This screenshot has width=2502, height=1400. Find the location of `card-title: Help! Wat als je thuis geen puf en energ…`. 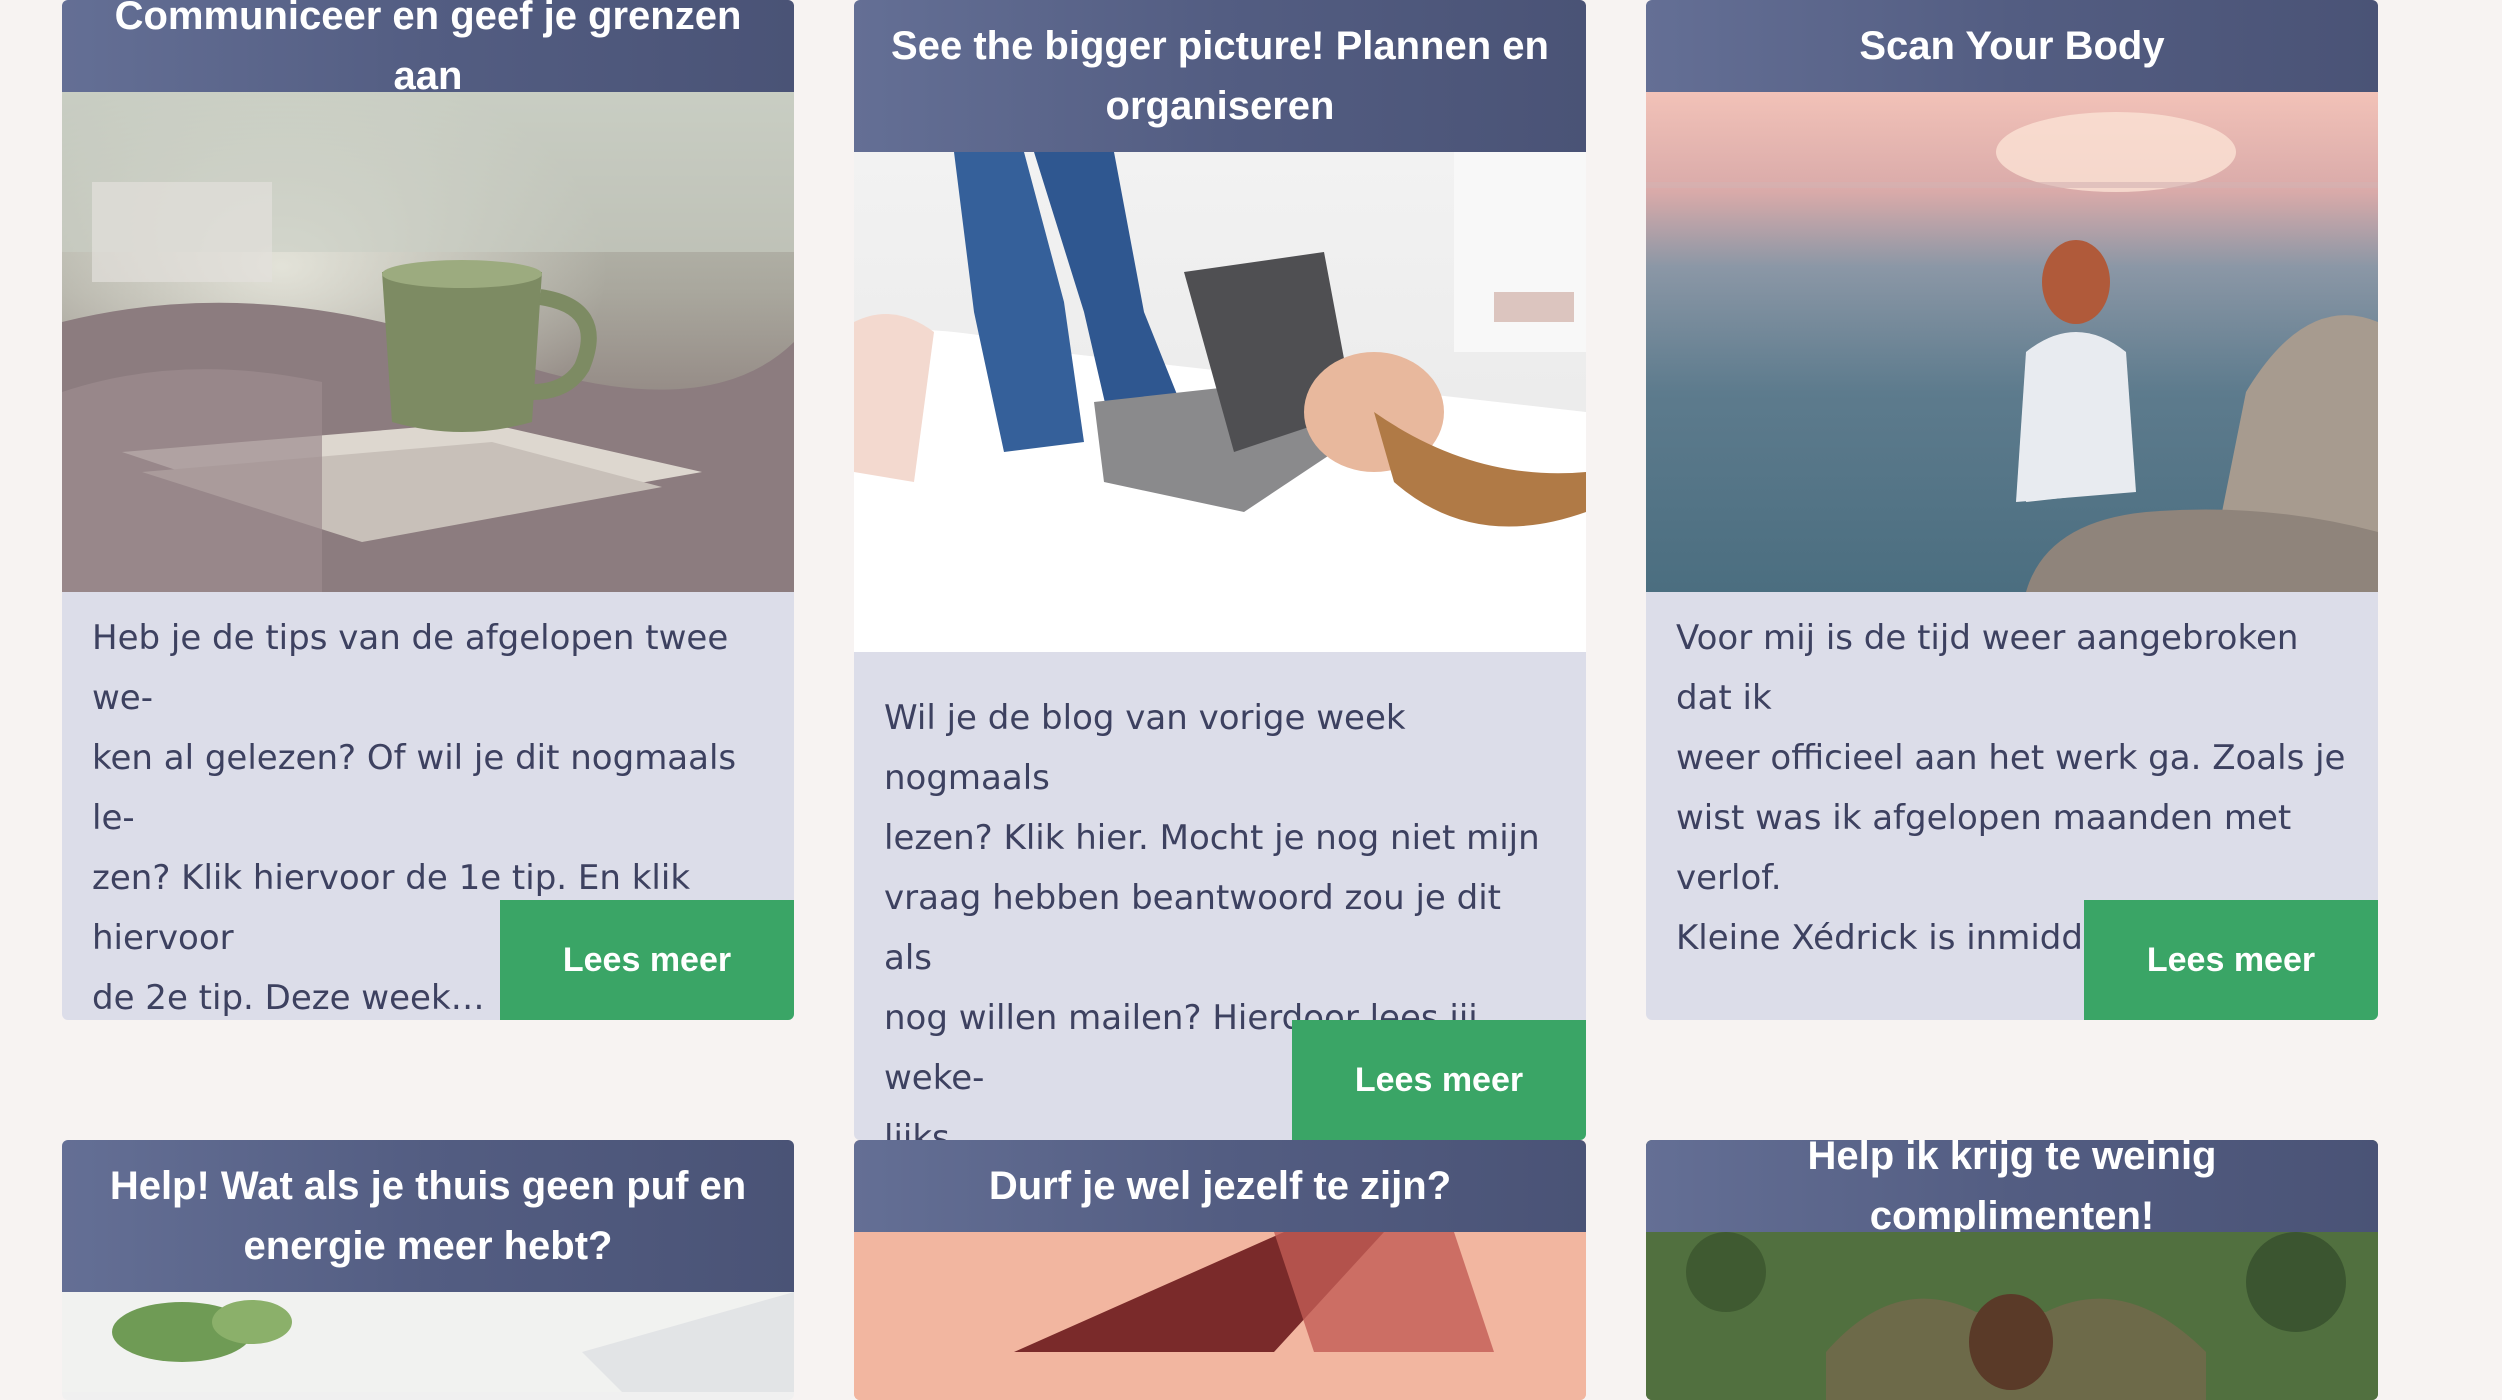

card-title: Help! Wat als je thuis geen puf en energ… is located at coordinates (428, 1216).